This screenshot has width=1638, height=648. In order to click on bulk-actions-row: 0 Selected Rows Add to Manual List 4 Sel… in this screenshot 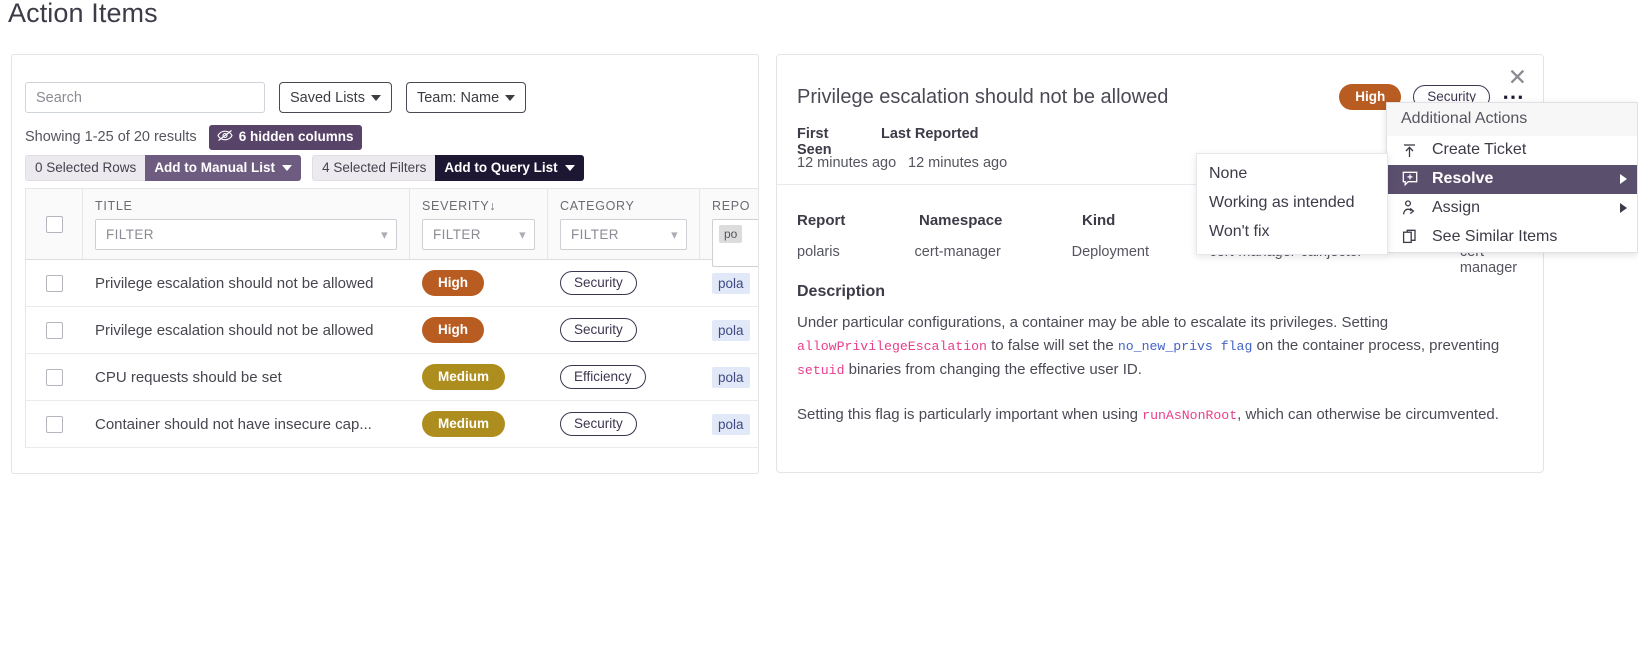, I will do `click(304, 168)`.